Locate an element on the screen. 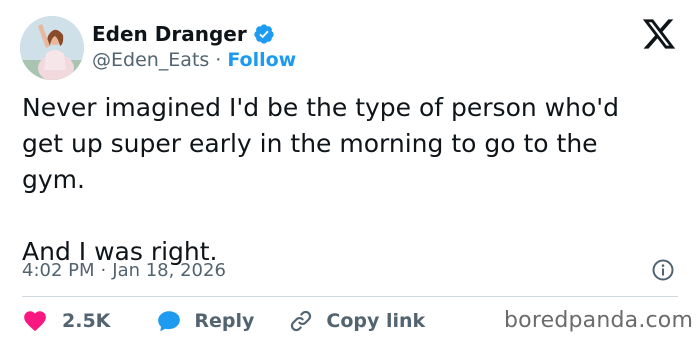  verified-badge-icon is located at coordinates (264, 34).